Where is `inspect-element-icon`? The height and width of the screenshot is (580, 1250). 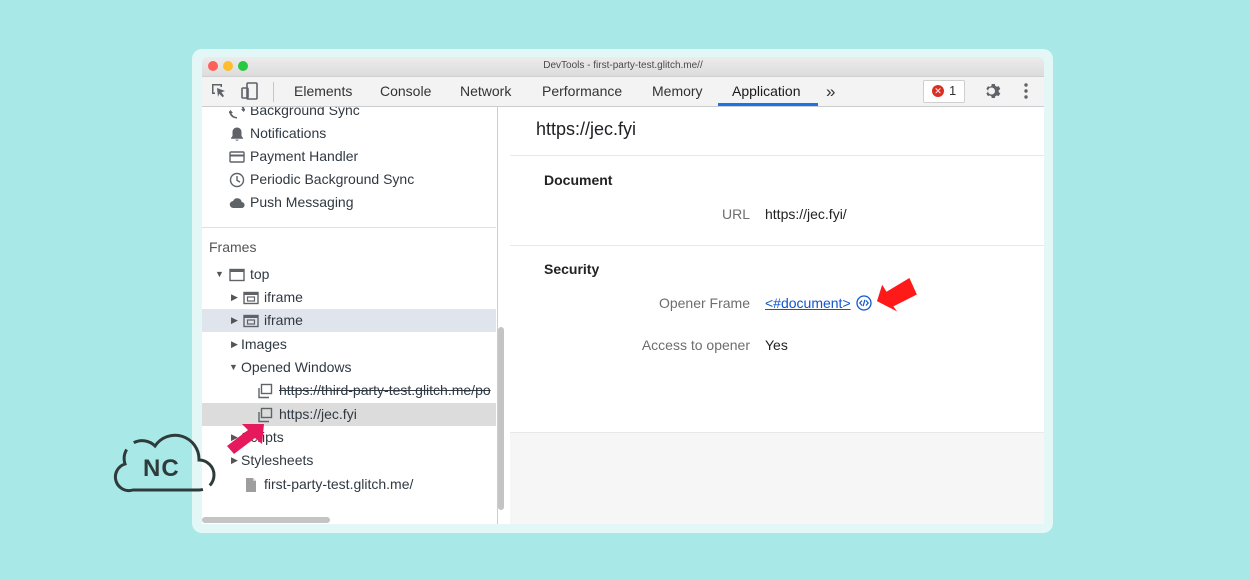 inspect-element-icon is located at coordinates (219, 93).